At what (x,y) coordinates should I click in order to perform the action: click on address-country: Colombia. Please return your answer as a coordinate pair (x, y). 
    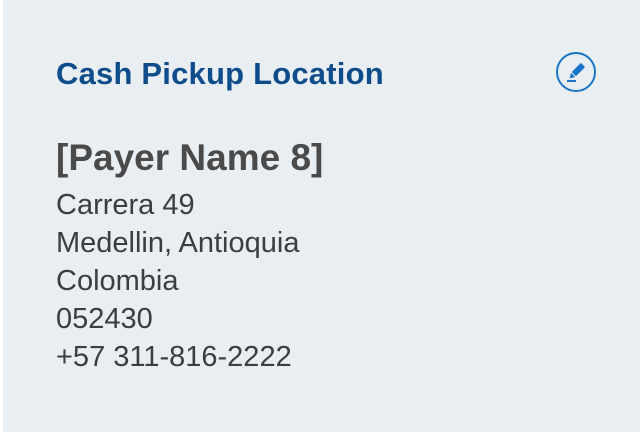
    Looking at the image, I should click on (117, 281).